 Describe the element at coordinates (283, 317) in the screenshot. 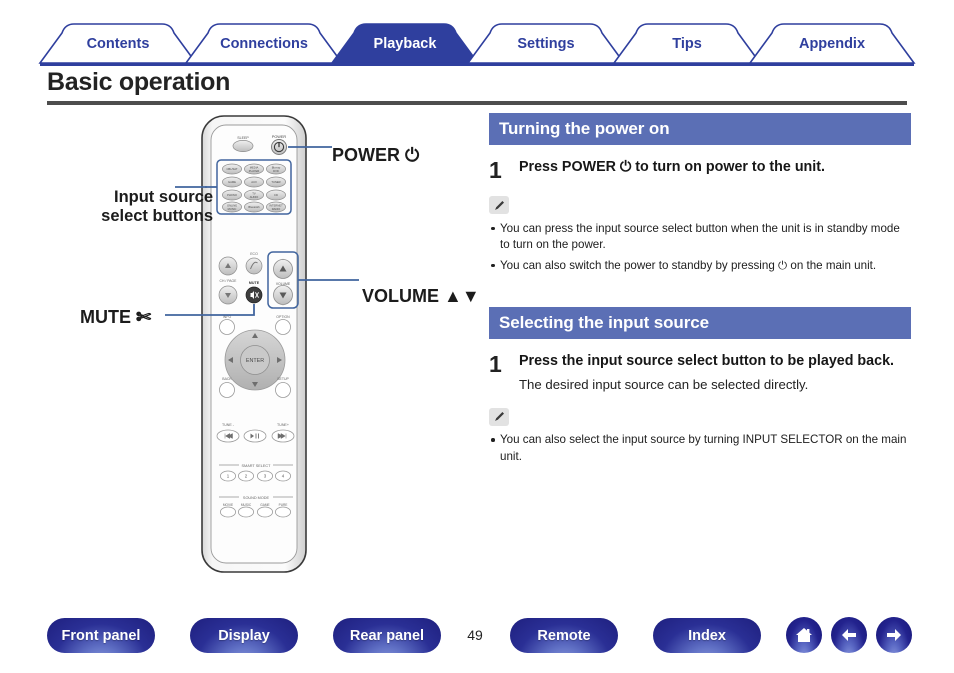

I see `svg-text: OPTION` at that location.